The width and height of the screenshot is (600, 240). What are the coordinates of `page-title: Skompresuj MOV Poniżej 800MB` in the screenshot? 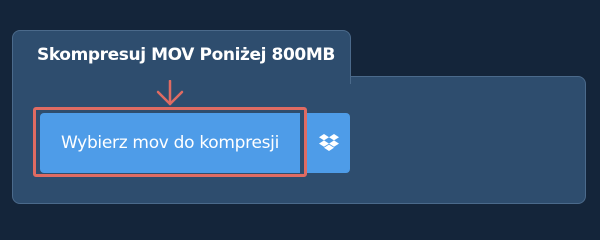 It's located at (186, 55).